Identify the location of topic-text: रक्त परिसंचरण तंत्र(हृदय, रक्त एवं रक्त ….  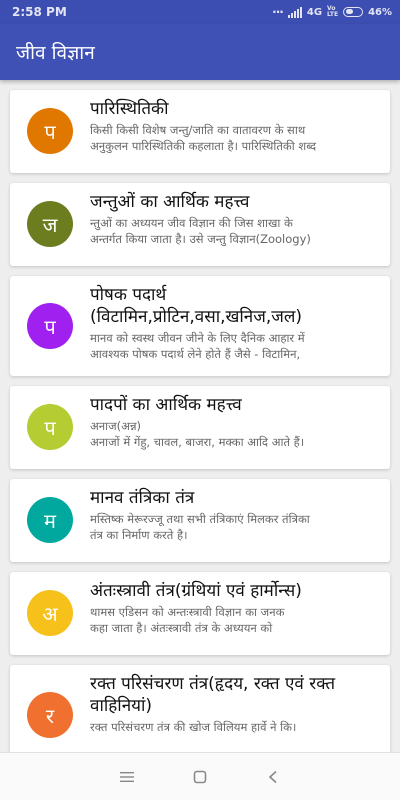
(237, 704).